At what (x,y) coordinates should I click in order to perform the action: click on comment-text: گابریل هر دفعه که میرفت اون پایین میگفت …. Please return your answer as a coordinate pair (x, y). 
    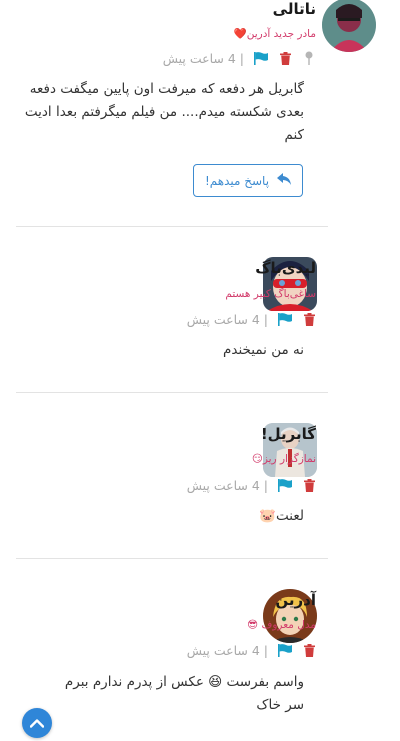
    Looking at the image, I should click on (164, 112).